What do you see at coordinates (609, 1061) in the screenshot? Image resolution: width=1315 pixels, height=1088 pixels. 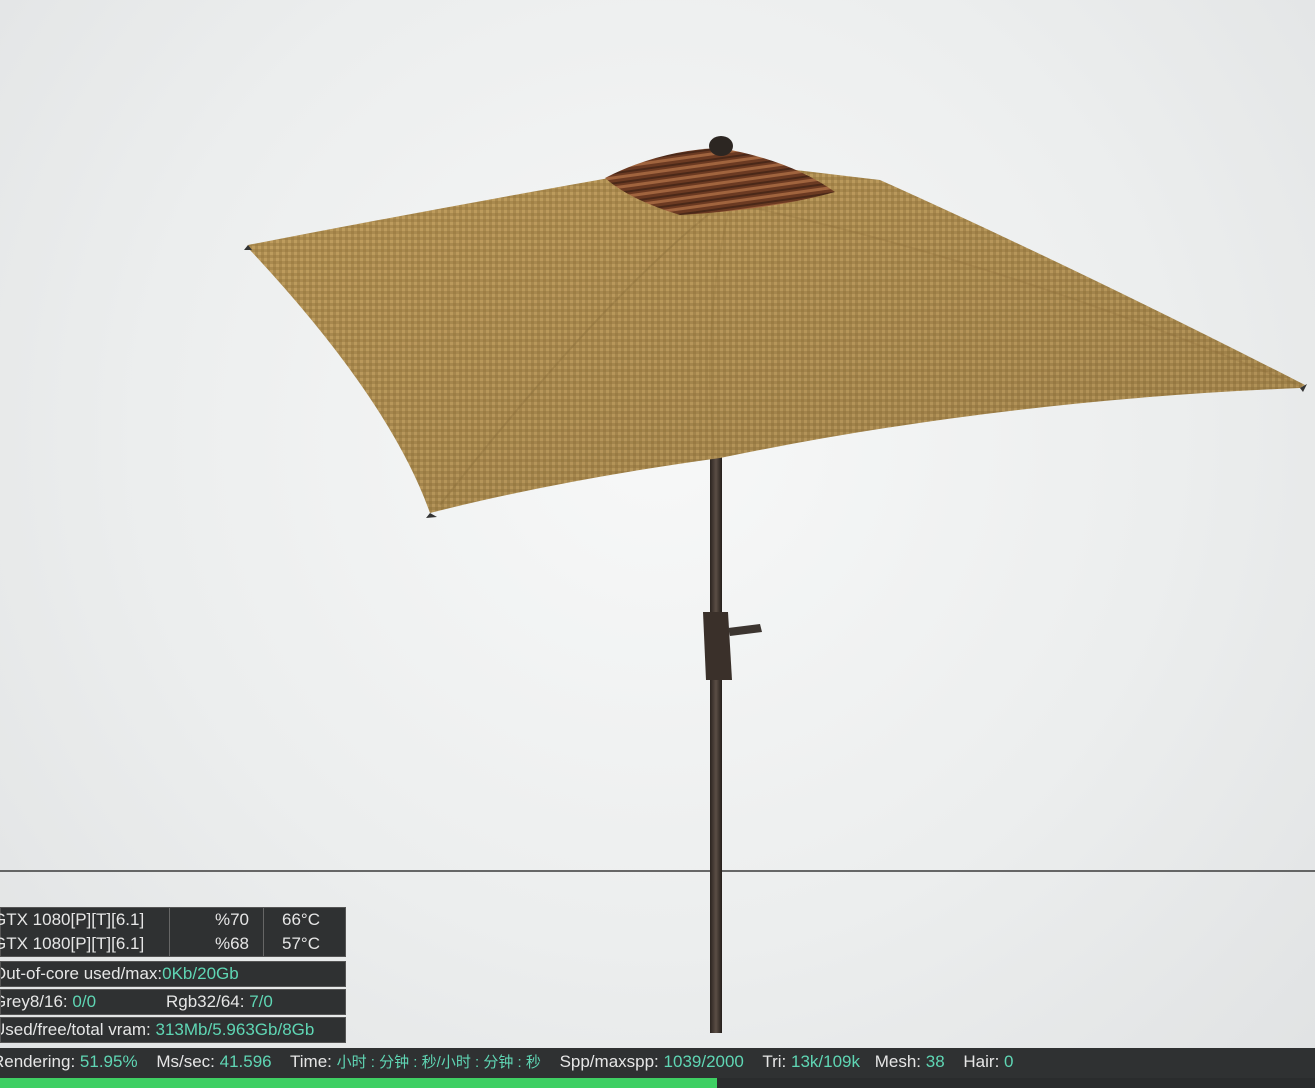 I see `spp-label: Spp/maxspp:` at bounding box center [609, 1061].